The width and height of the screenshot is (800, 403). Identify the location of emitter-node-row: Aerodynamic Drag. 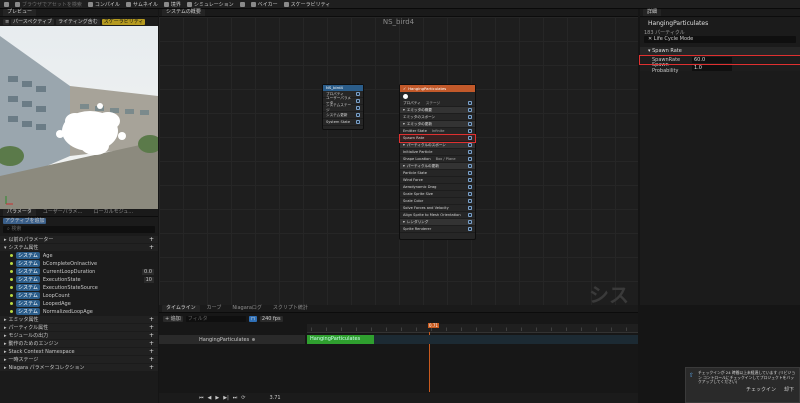
(437, 187).